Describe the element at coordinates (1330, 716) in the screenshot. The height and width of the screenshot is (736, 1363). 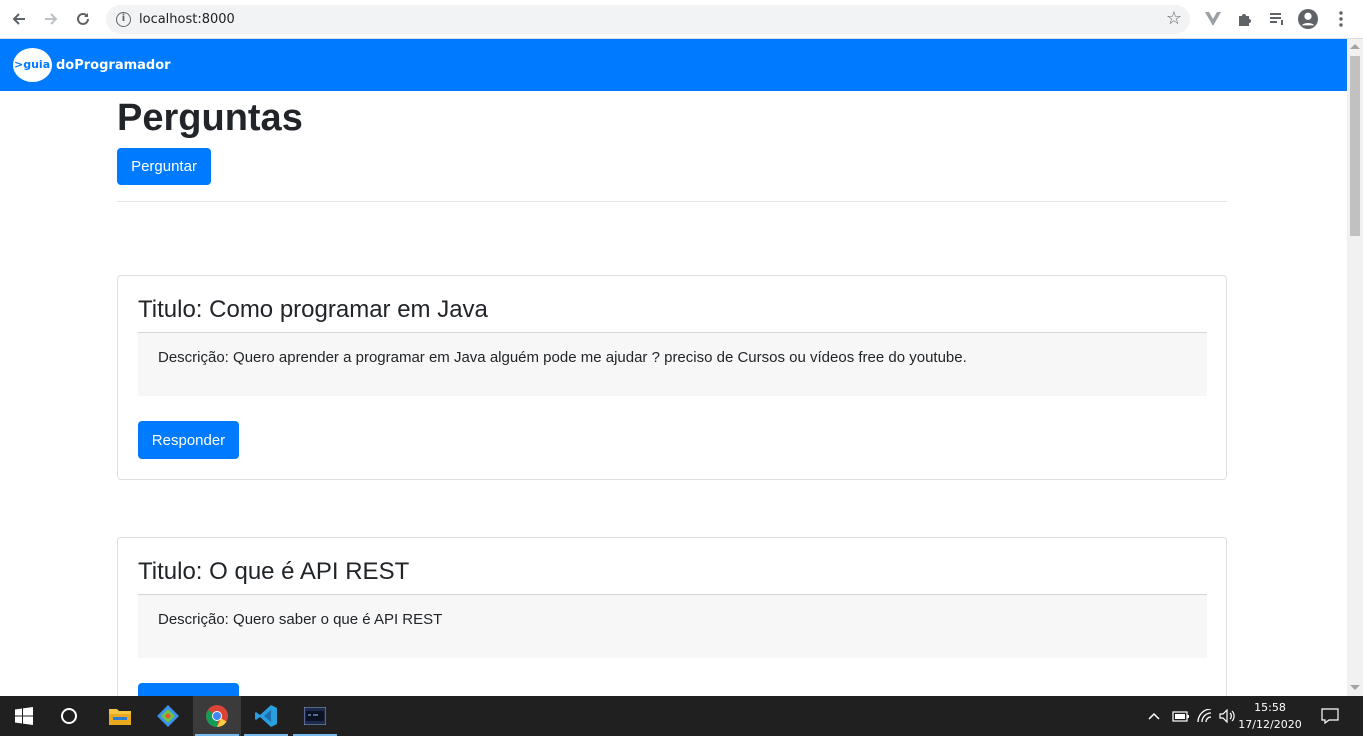
I see `notification-center-icon` at that location.